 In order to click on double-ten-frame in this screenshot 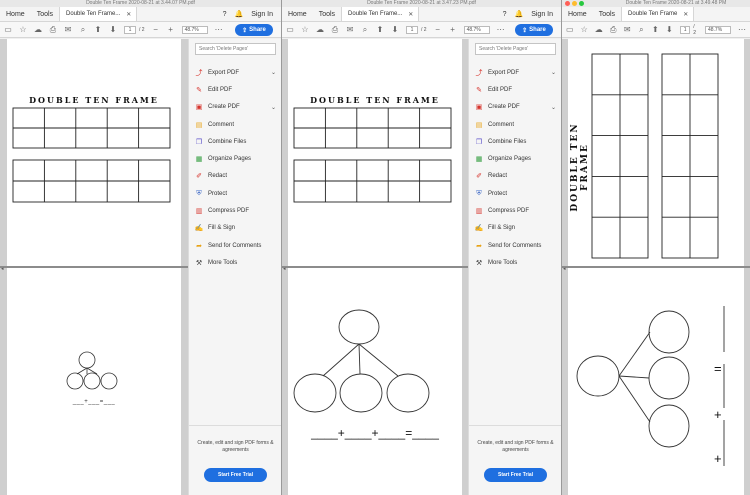, I will do `click(91, 155)`.